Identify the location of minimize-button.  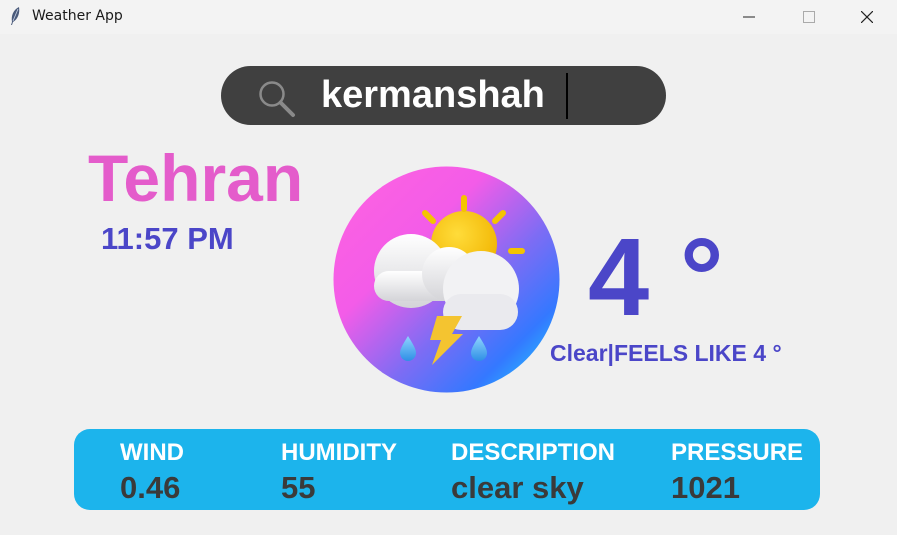
(749, 17).